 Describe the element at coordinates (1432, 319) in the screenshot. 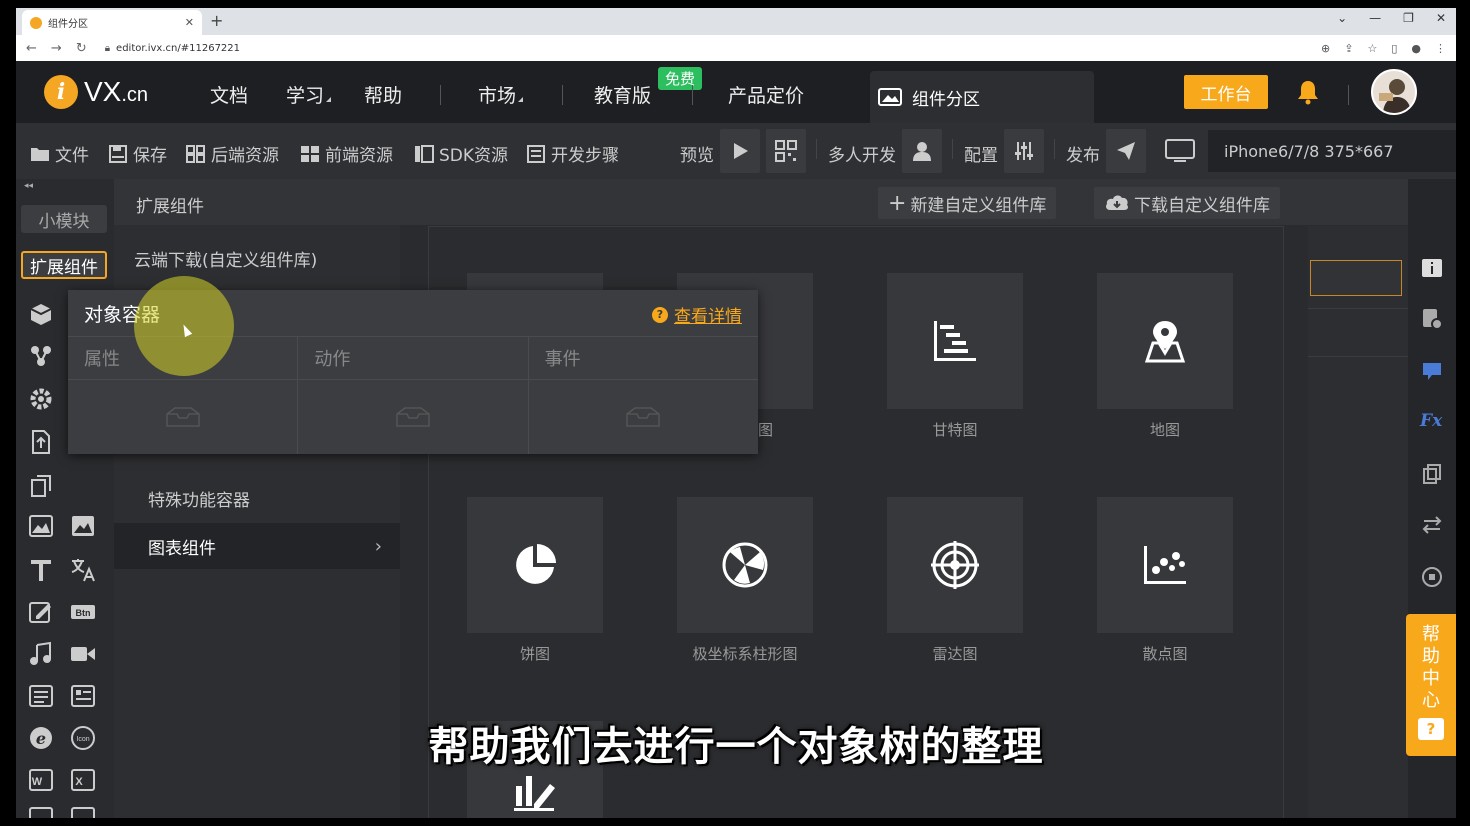

I see `settings-doc-icon` at that location.